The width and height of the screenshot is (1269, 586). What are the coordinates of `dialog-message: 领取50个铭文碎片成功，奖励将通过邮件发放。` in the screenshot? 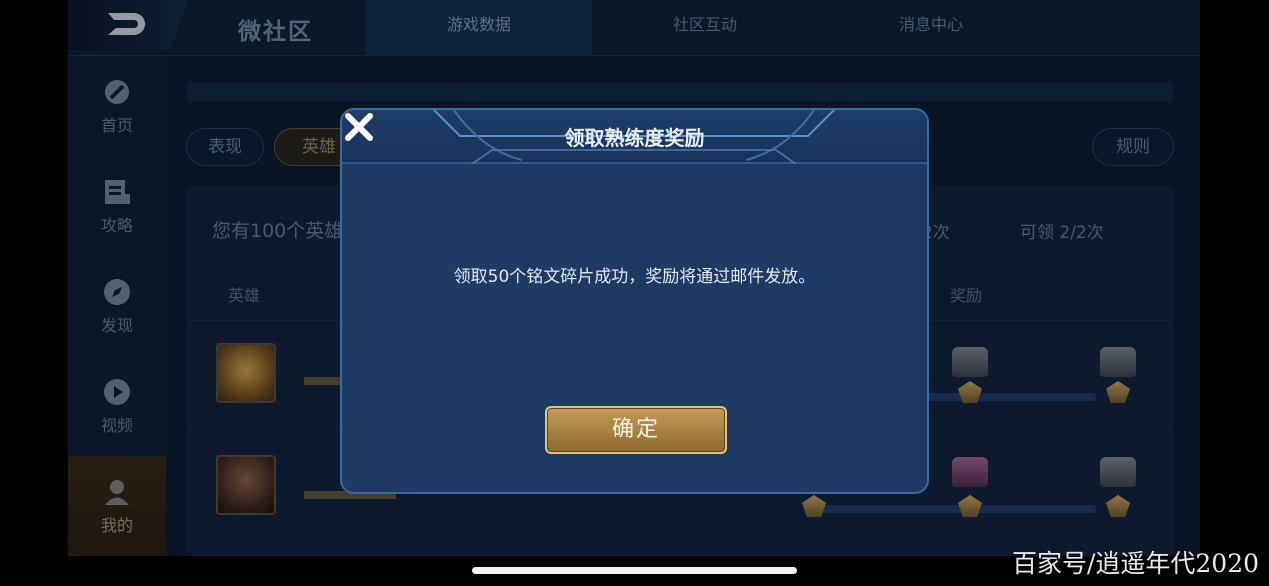 It's located at (634, 277).